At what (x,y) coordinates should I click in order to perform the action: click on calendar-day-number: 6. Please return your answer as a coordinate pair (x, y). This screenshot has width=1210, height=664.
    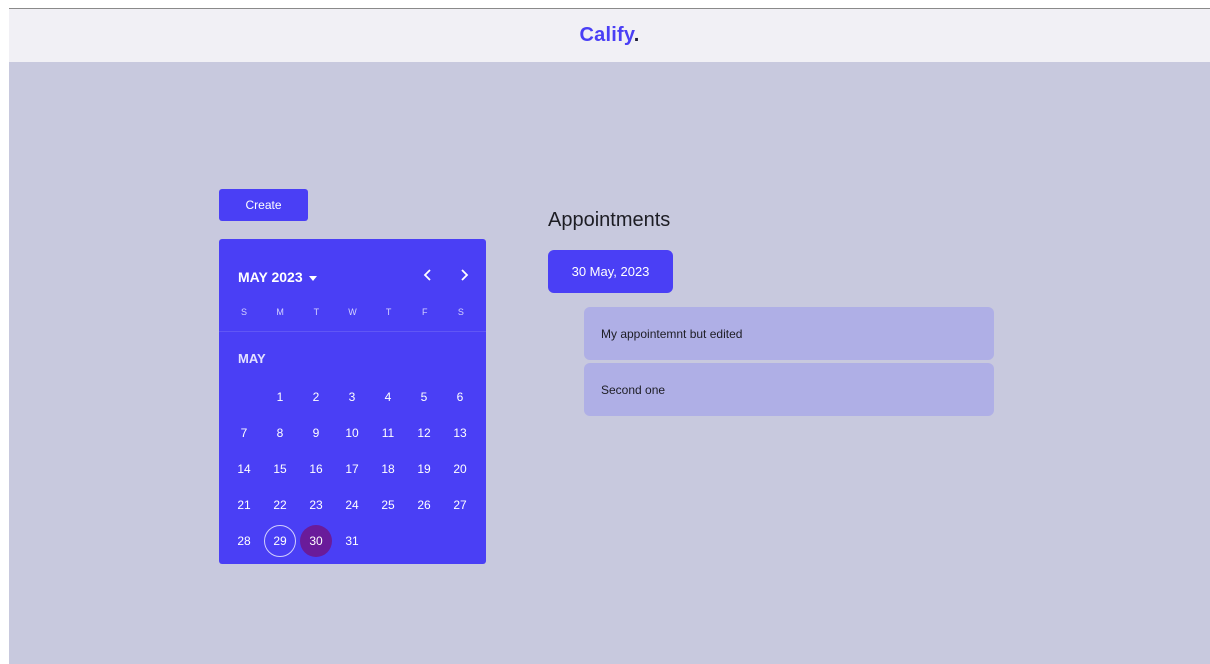
    Looking at the image, I should click on (460, 397).